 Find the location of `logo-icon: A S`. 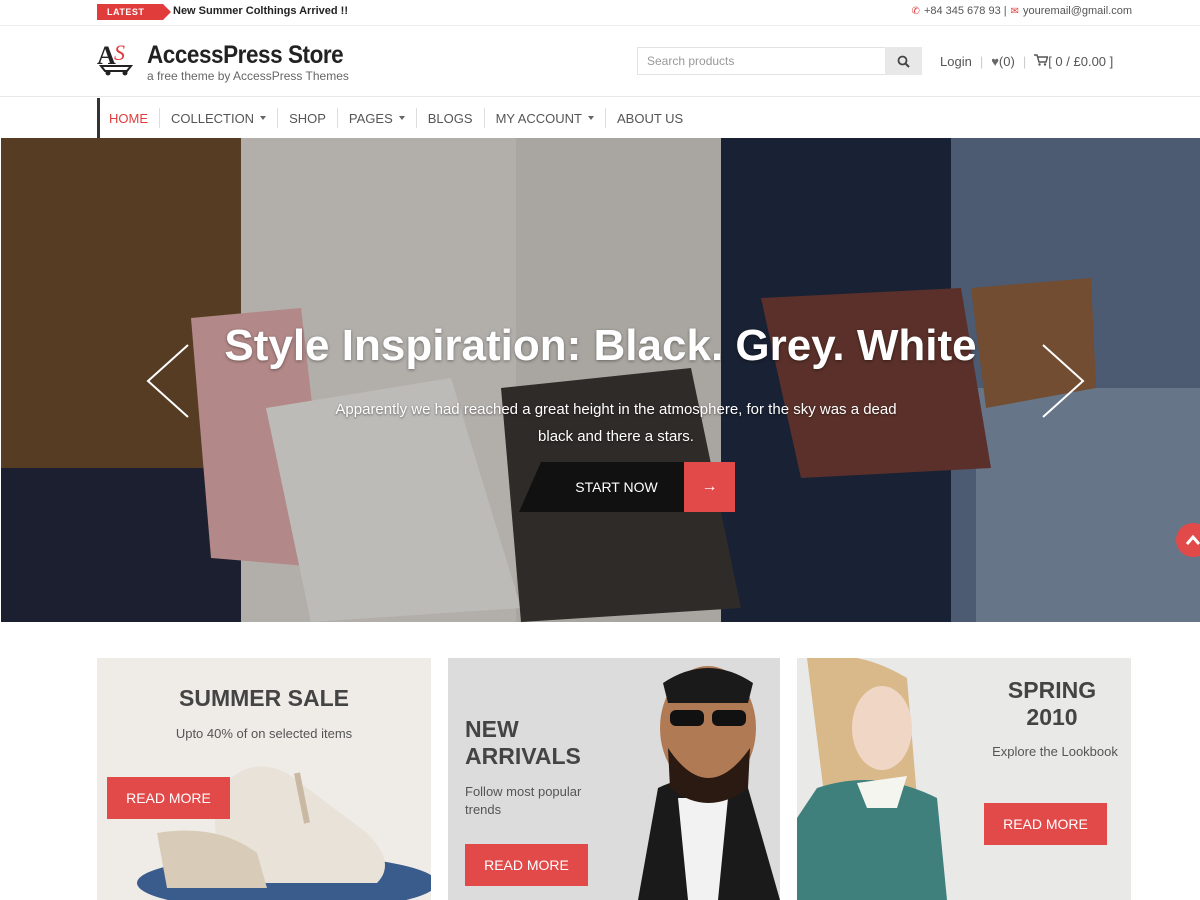

logo-icon: A S is located at coordinates (118, 58).